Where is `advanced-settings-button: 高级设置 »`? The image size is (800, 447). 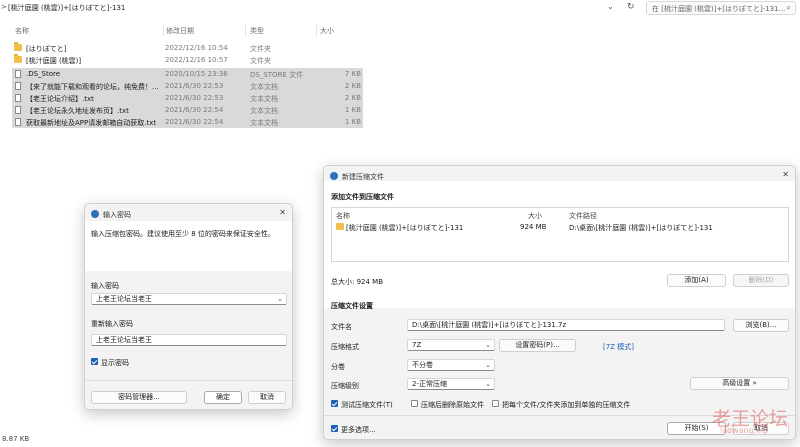
advanced-settings-button: 高级设置 » is located at coordinates (739, 383).